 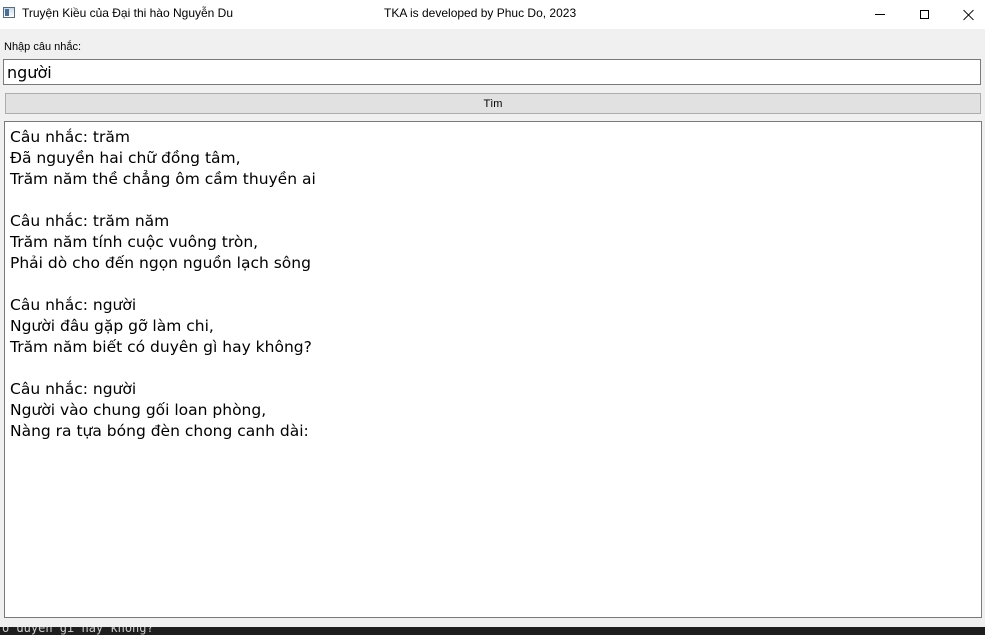 I want to click on result-verse-line: Người vào chung gối loan phòng,, so click(x=138, y=410).